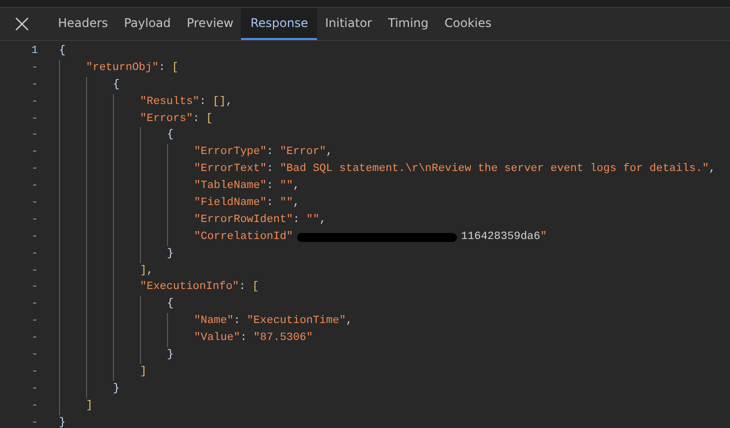 The image size is (730, 428). I want to click on code-line: "FieldName": "",, so click(247, 204).